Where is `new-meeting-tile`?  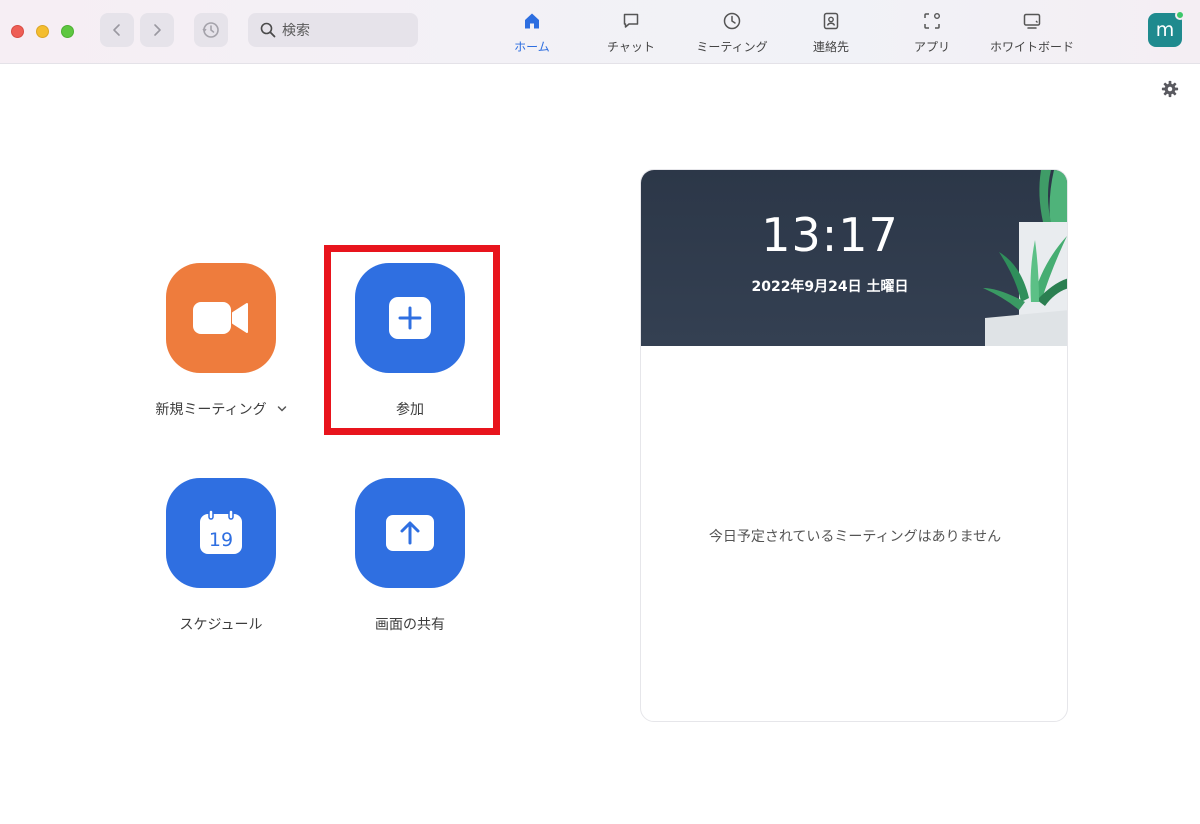 new-meeting-tile is located at coordinates (221, 318).